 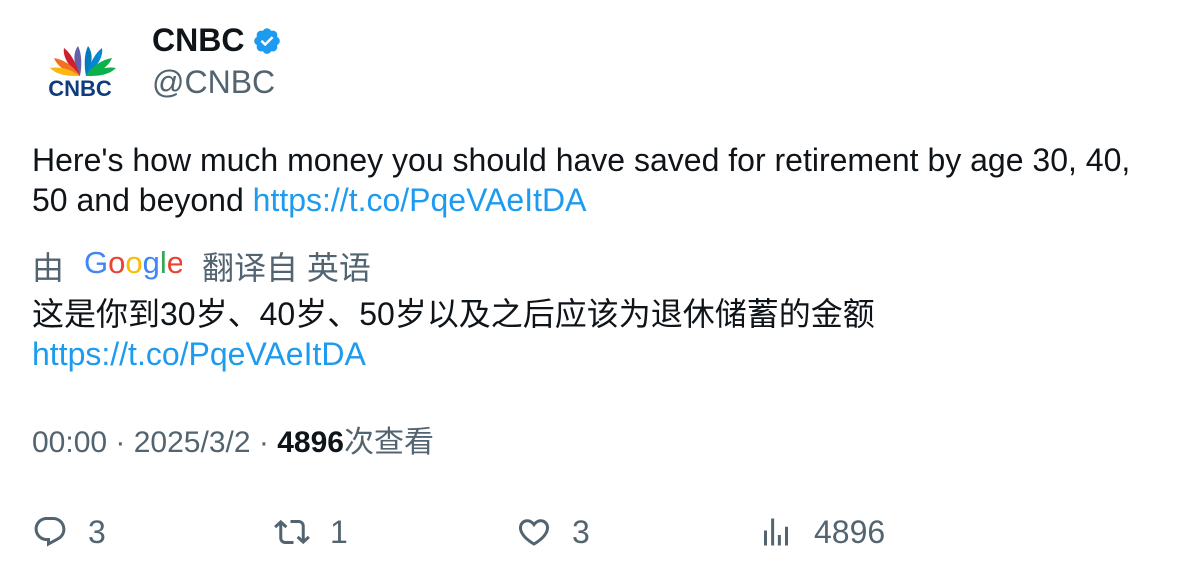 I want to click on retweet-count: 1, so click(x=339, y=532).